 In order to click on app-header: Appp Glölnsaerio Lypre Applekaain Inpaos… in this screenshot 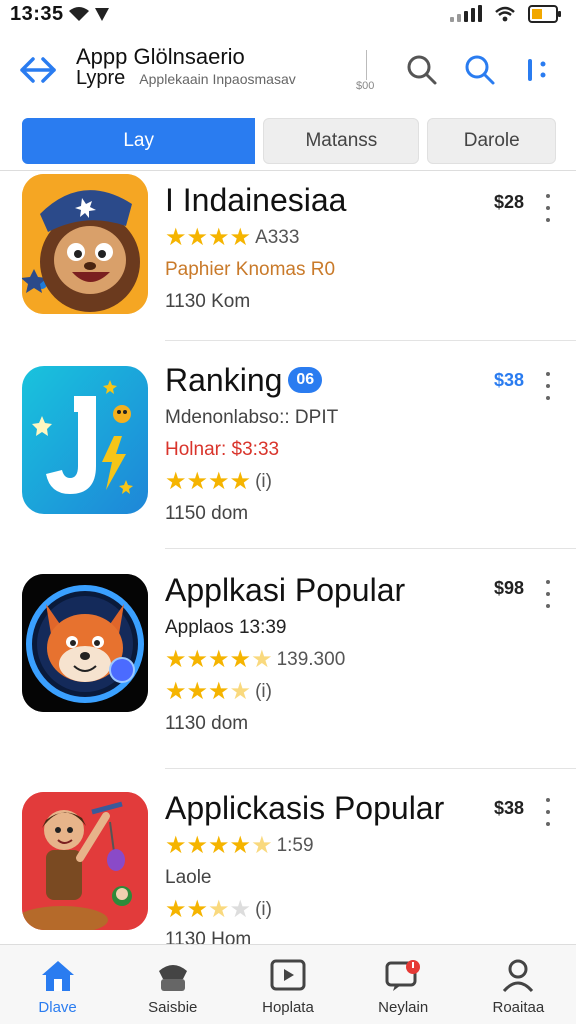, I will do `click(288, 71)`.